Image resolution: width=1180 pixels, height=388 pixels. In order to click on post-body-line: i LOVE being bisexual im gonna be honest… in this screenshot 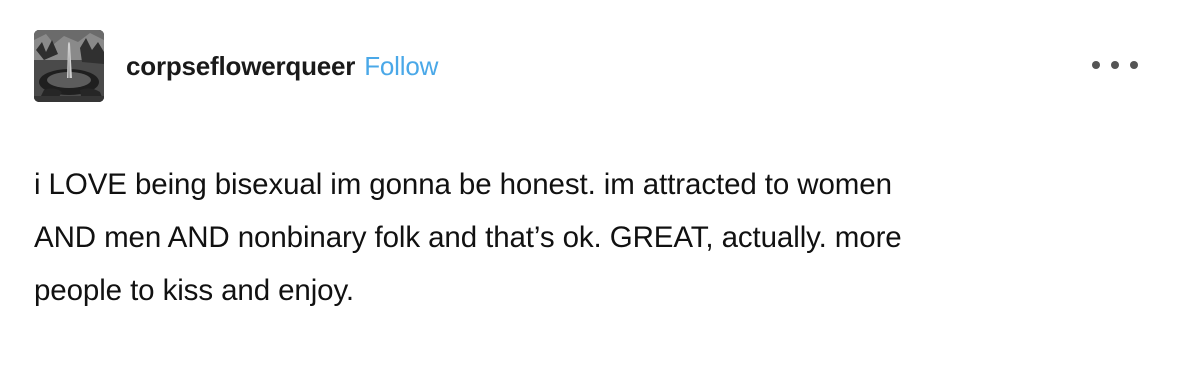, I will do `click(463, 184)`.